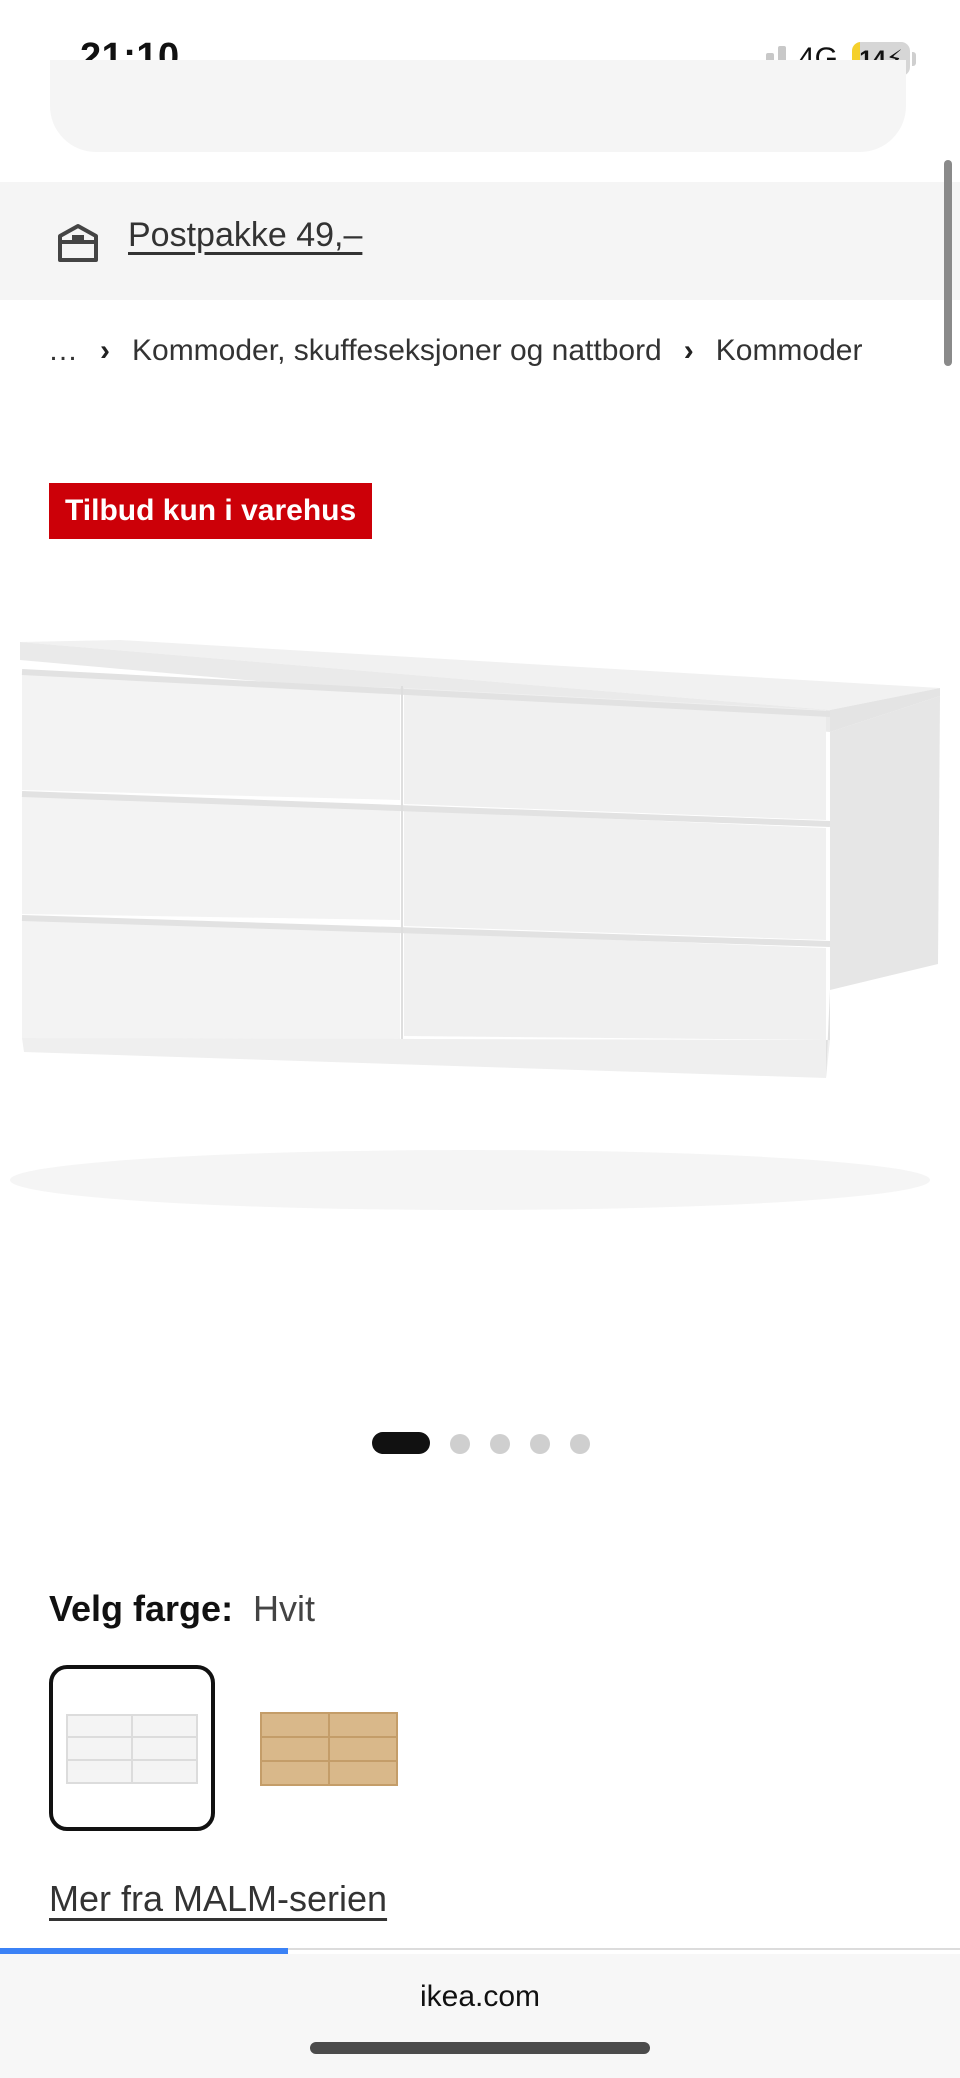  Describe the element at coordinates (141, 1608) in the screenshot. I see `color-label: Velg farge:` at that location.